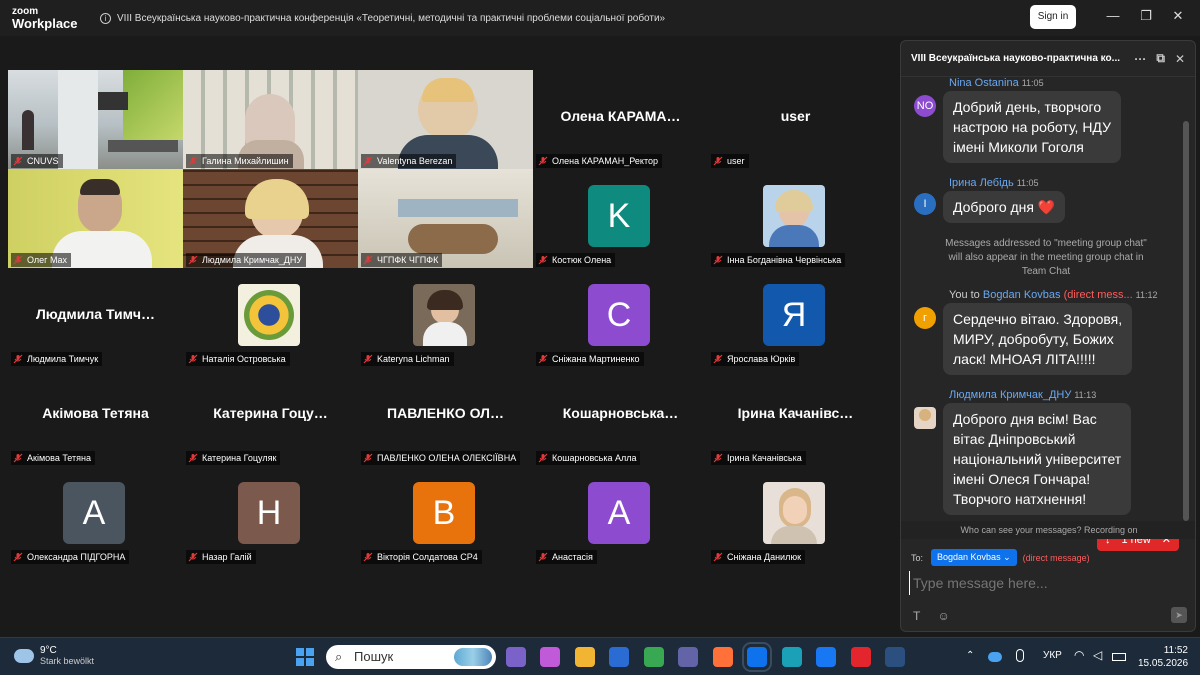 The image size is (1200, 675). Describe the element at coordinates (444, 315) in the screenshot. I see `participant-photo` at that location.